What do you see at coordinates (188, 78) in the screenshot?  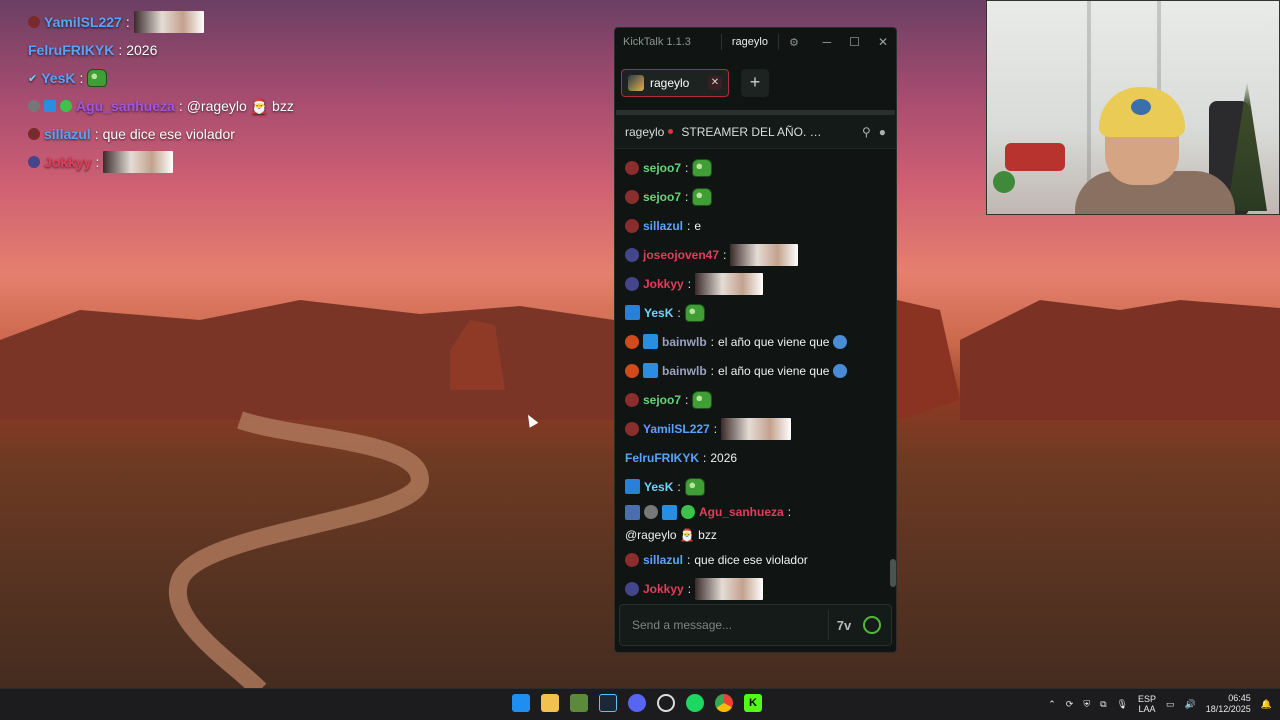 I see `overlay-message: ✔ YesK:` at bounding box center [188, 78].